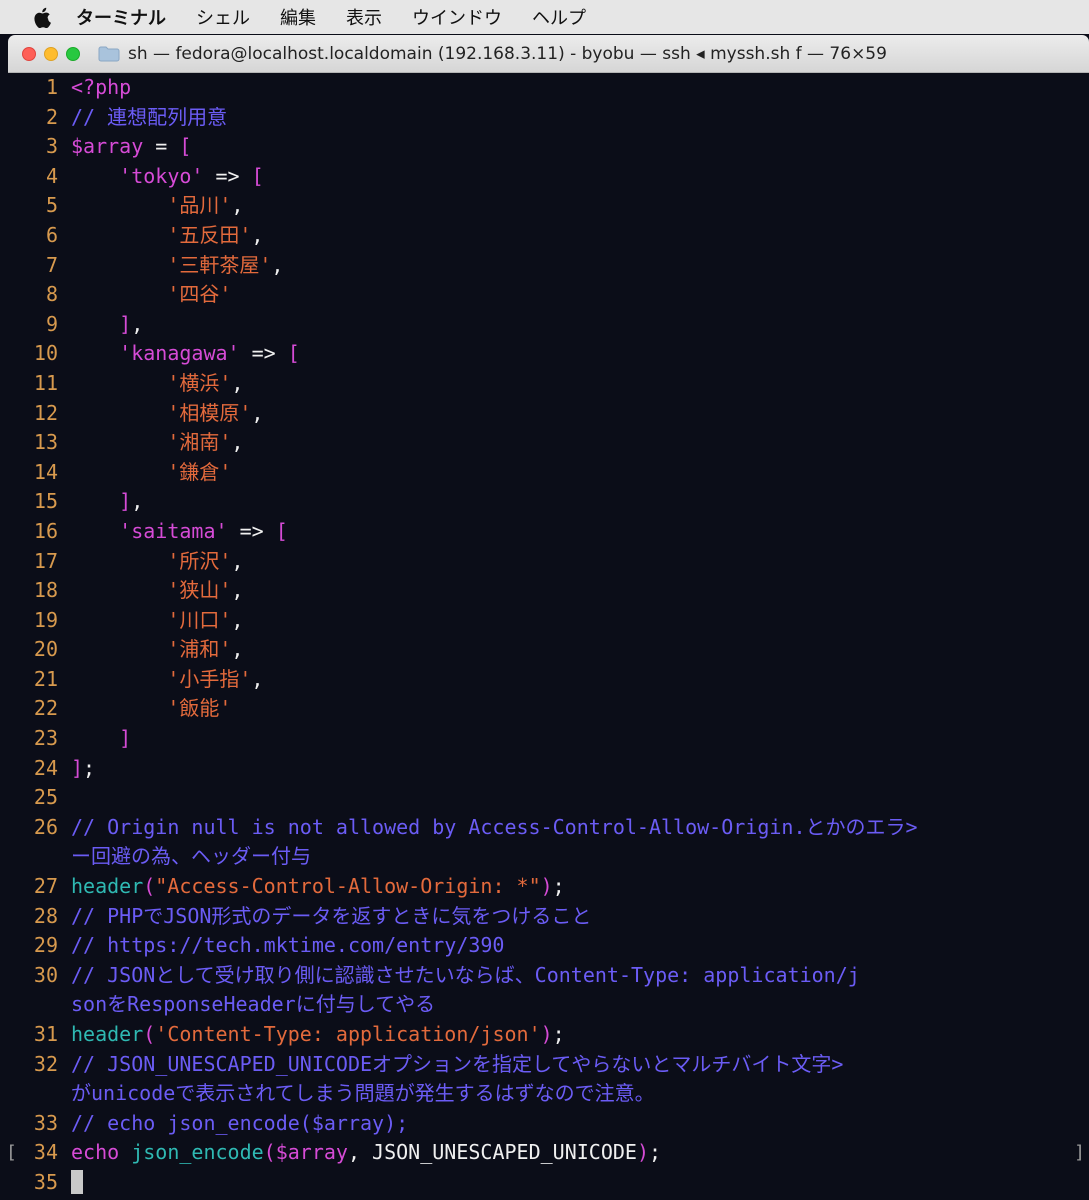 Image resolution: width=1089 pixels, height=1200 pixels. Describe the element at coordinates (45, 560) in the screenshot. I see `line-number: 17` at that location.